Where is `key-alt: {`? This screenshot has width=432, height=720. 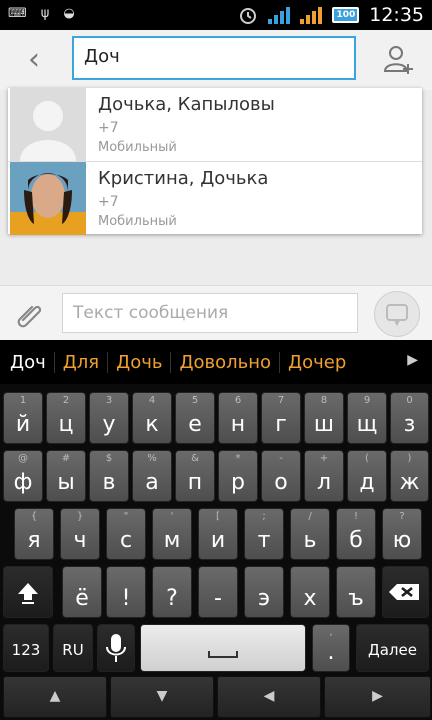
key-alt: { is located at coordinates (34, 516).